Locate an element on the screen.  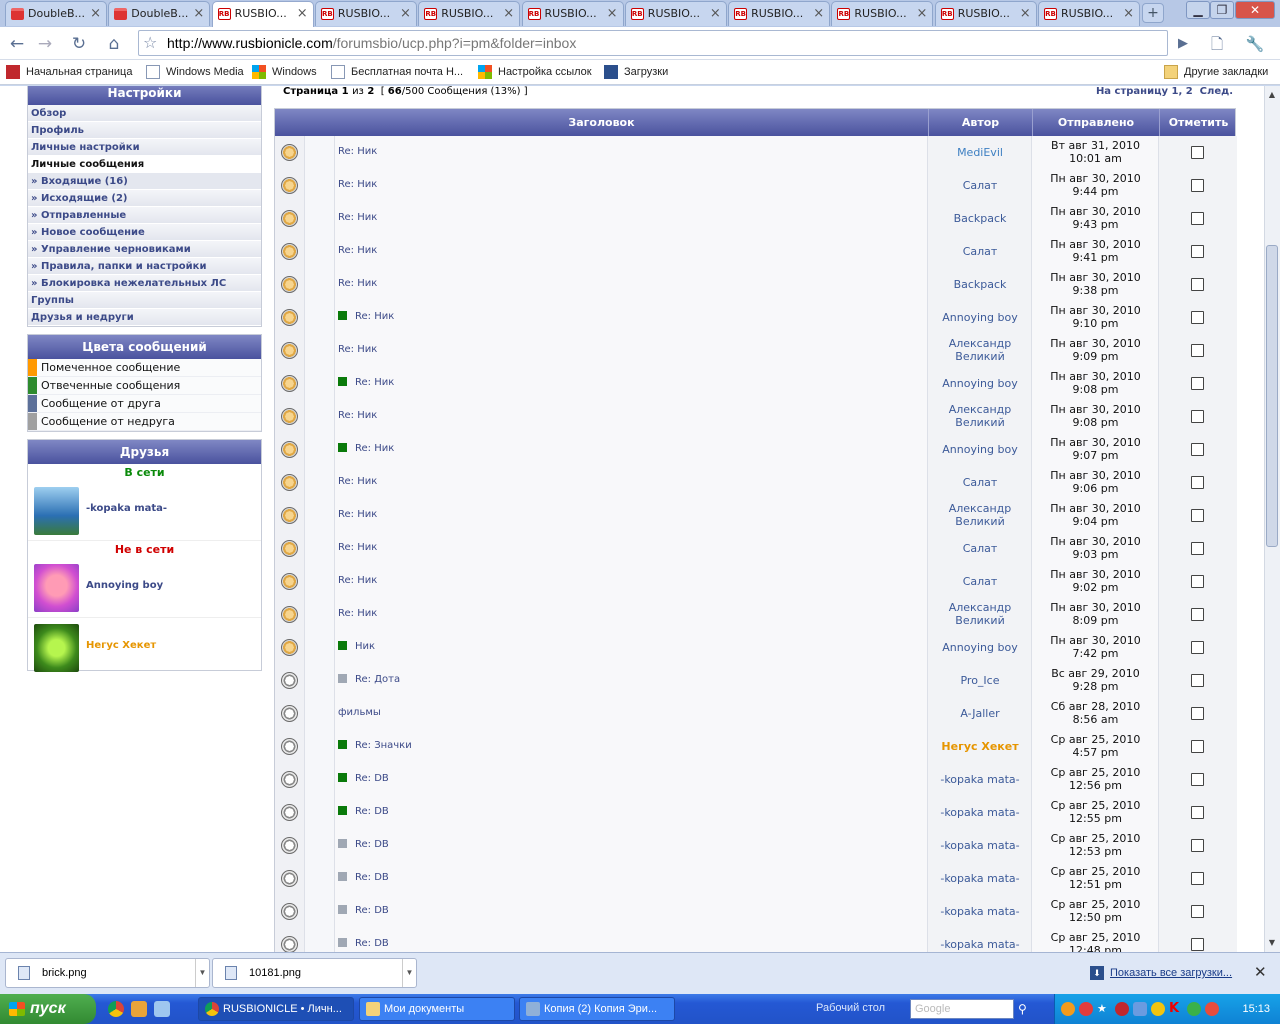
bookmark-3: Windows is located at coordinates (284, 72).